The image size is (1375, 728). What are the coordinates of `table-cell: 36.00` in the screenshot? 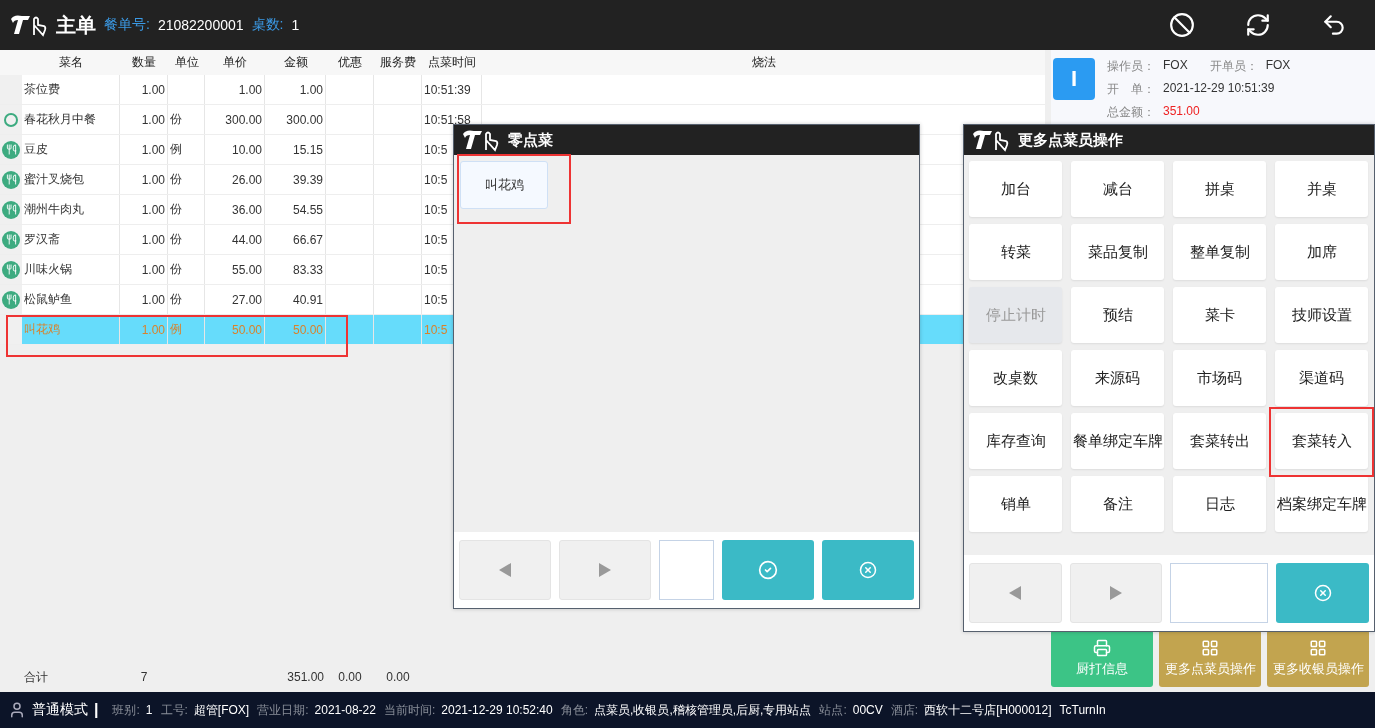 It's located at (235, 209).